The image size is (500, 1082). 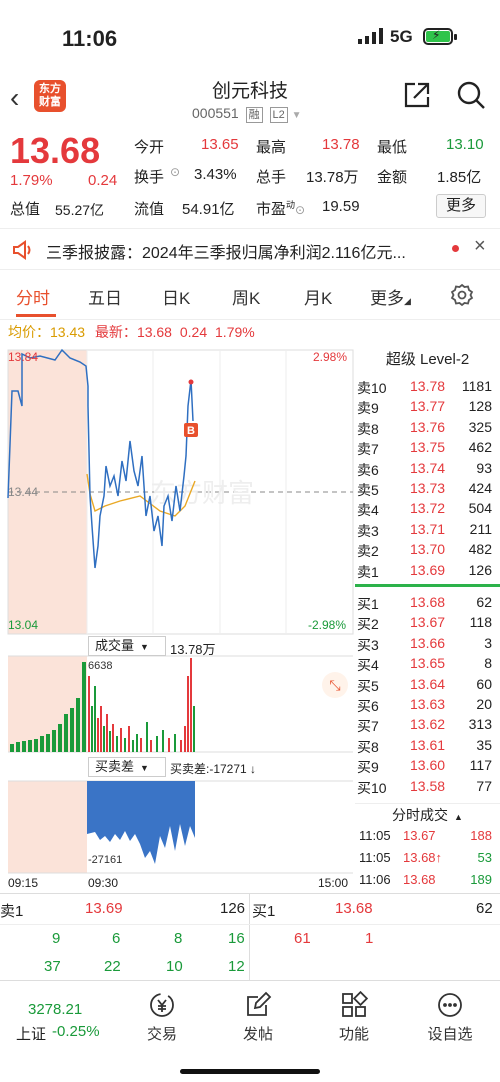 I want to click on bid-price: 13.58, so click(x=428, y=785).